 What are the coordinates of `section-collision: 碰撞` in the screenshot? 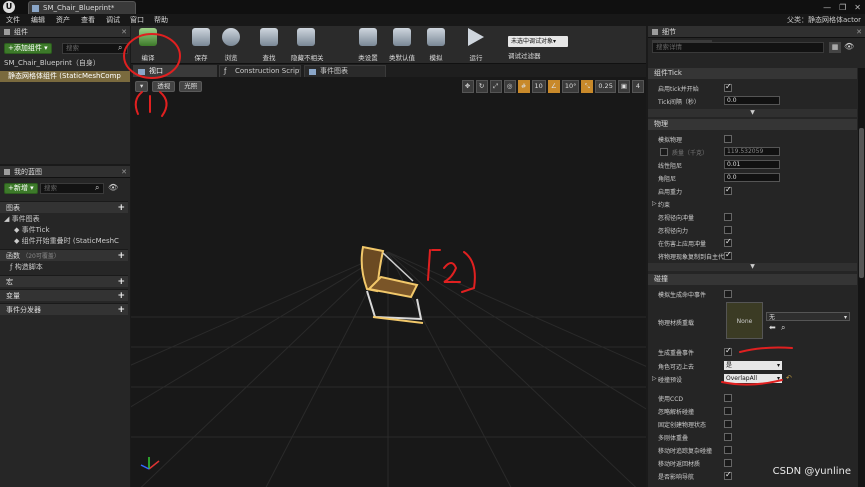 It's located at (752, 279).